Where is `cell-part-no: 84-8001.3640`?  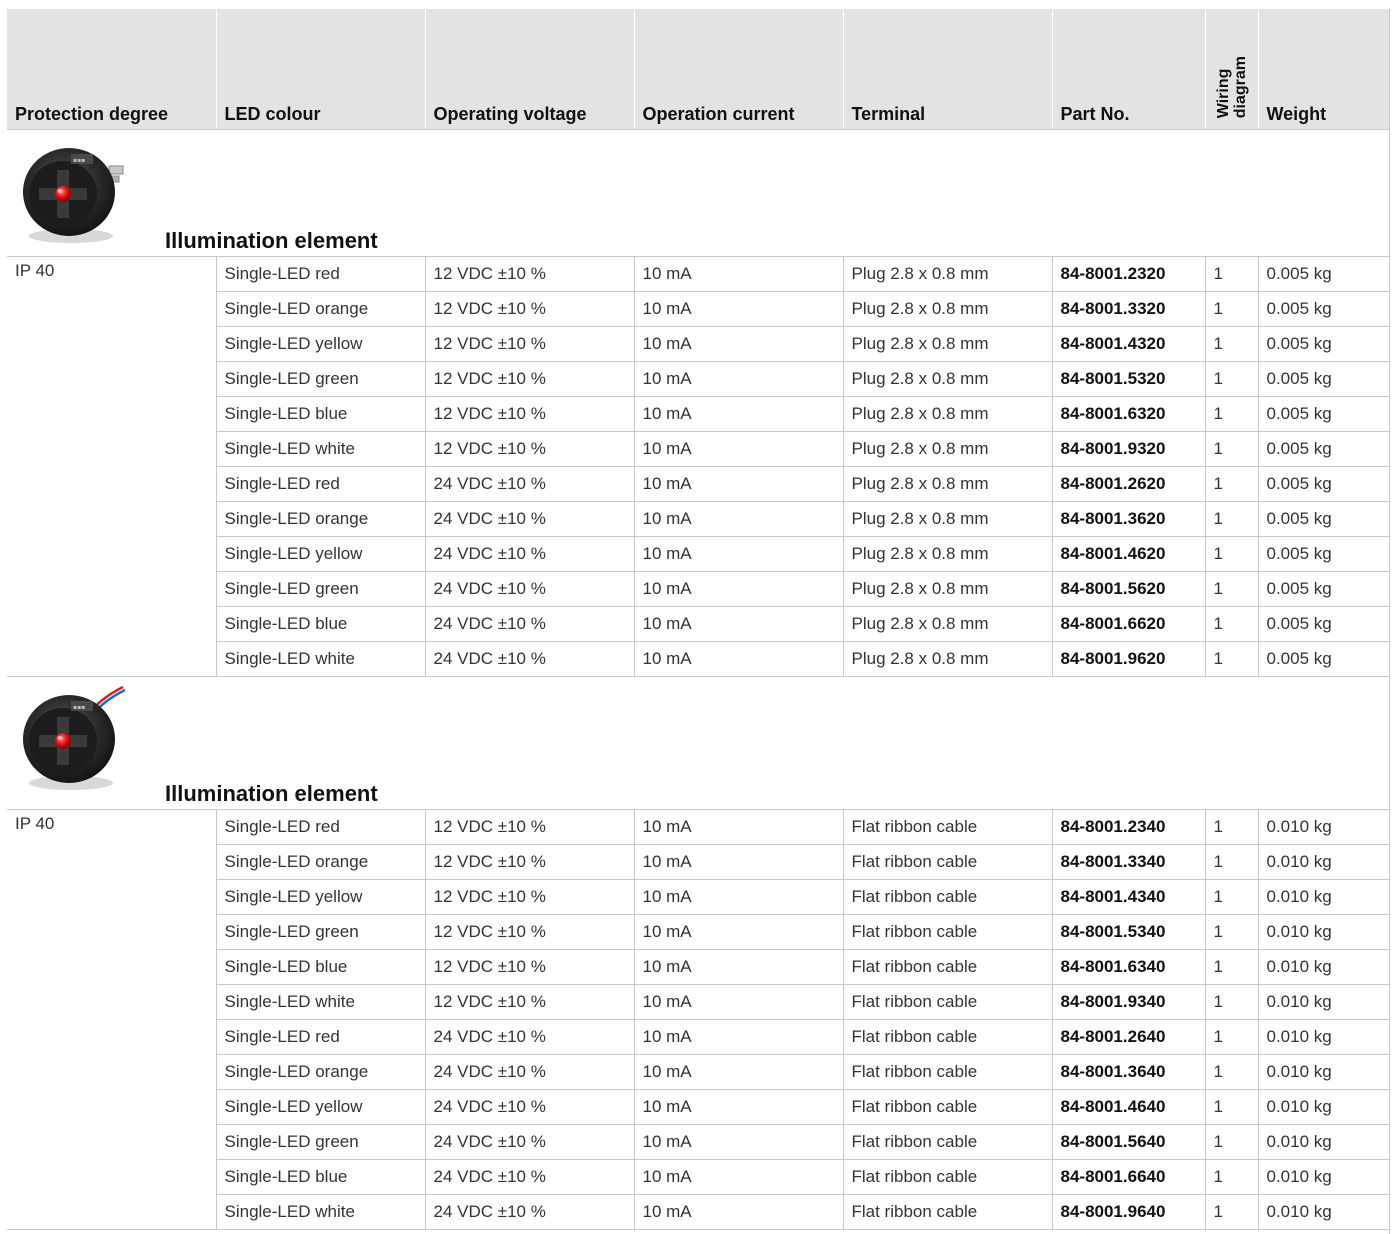
cell-part-no: 84-8001.3640 is located at coordinates (1128, 1072).